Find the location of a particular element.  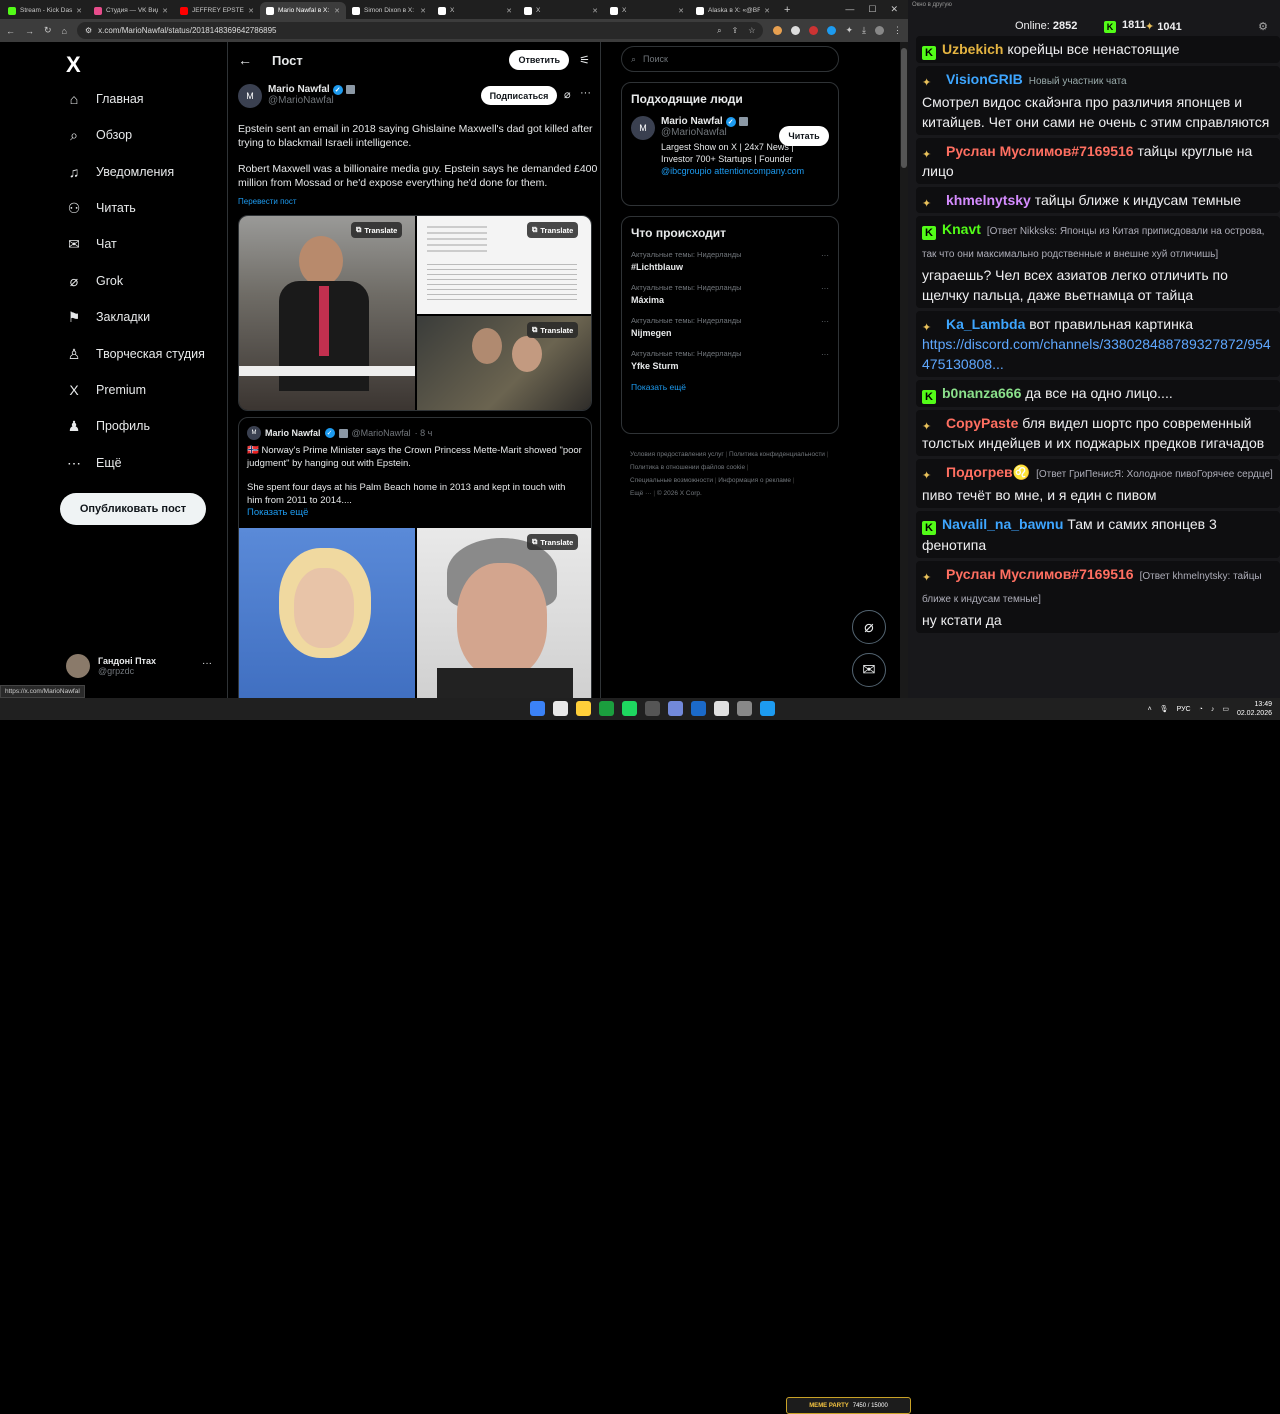

chat-nickname: CopyPaste is located at coordinates (982, 423).